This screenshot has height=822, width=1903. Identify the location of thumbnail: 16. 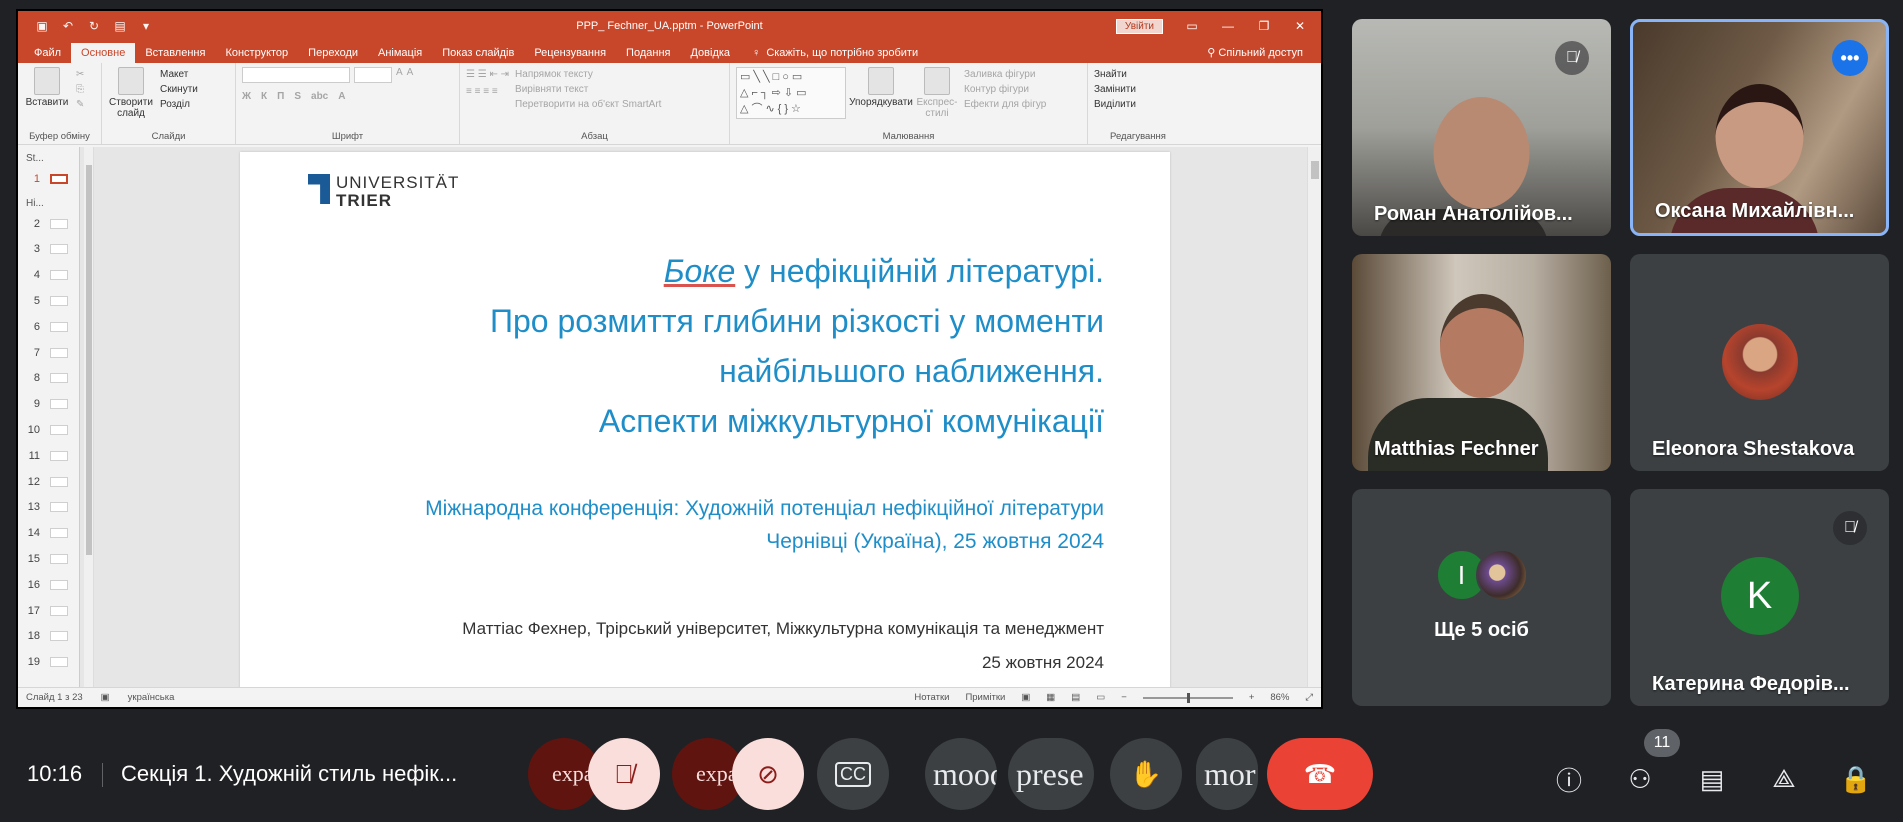
(48, 585).